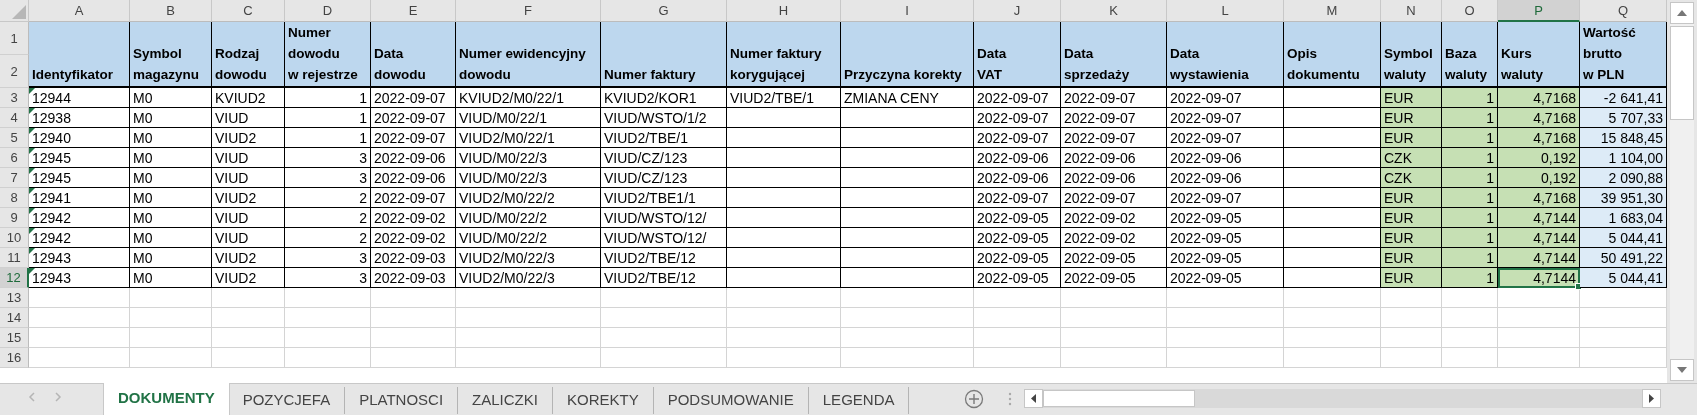 This screenshot has width=1697, height=415. Describe the element at coordinates (287, 400) in the screenshot. I see `sheet-tab: POZYCJEFA` at that location.